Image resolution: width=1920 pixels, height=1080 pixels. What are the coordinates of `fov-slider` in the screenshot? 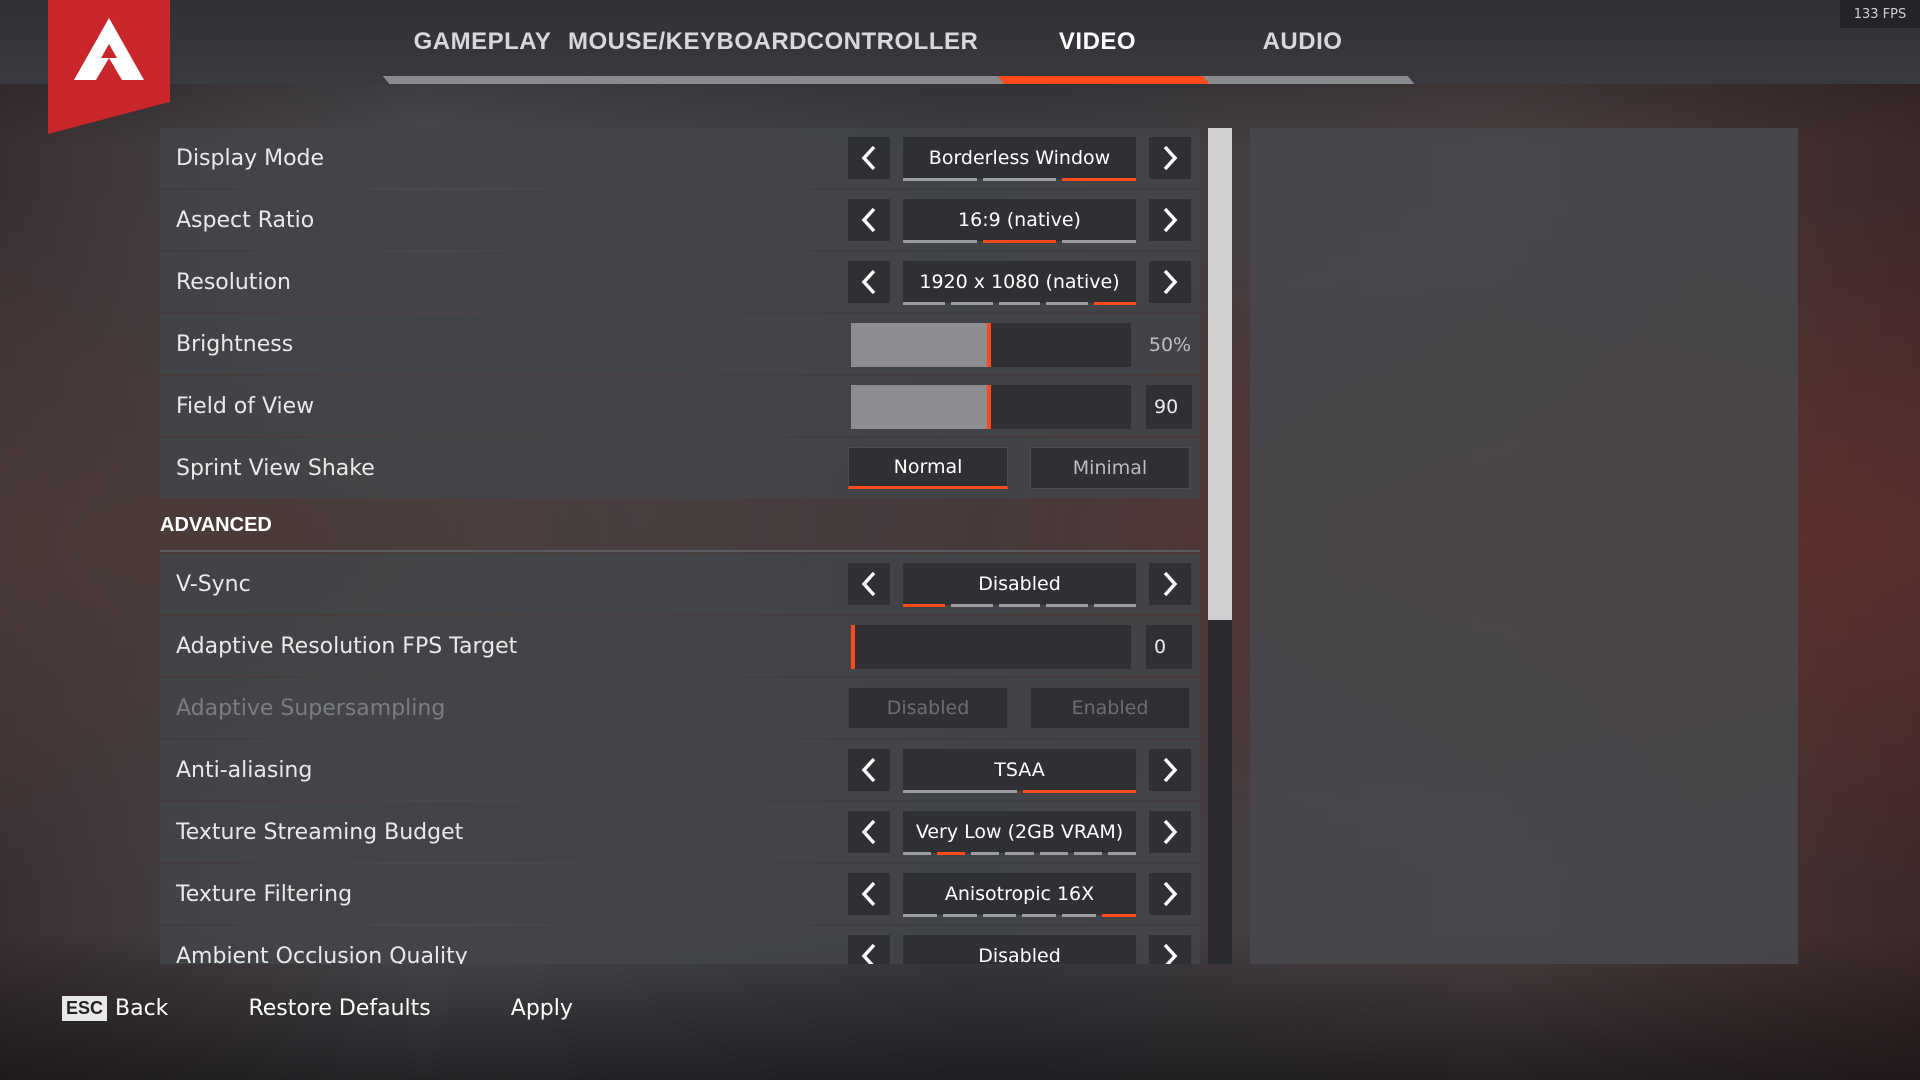 It's located at (991, 407).